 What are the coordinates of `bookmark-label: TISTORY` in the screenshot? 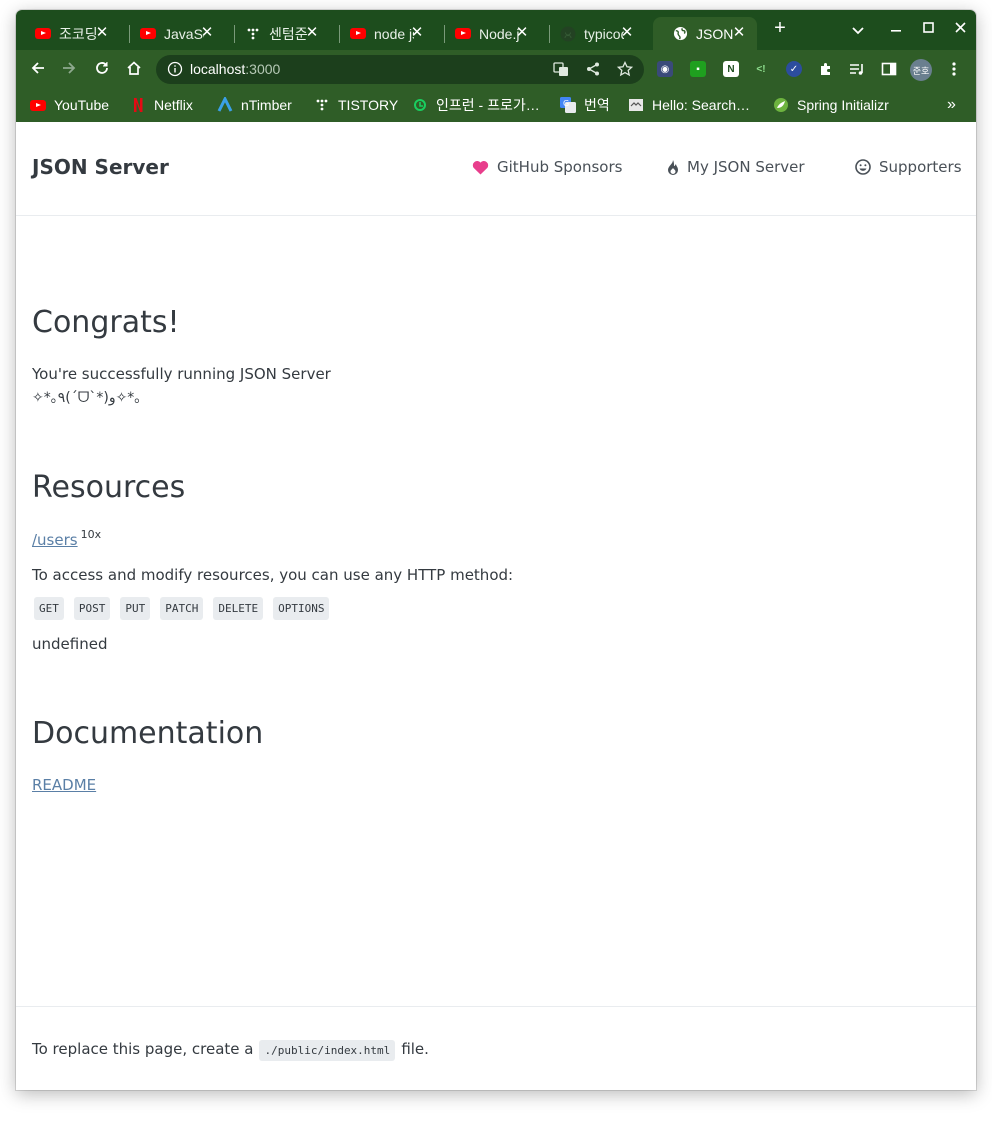 It's located at (368, 105).